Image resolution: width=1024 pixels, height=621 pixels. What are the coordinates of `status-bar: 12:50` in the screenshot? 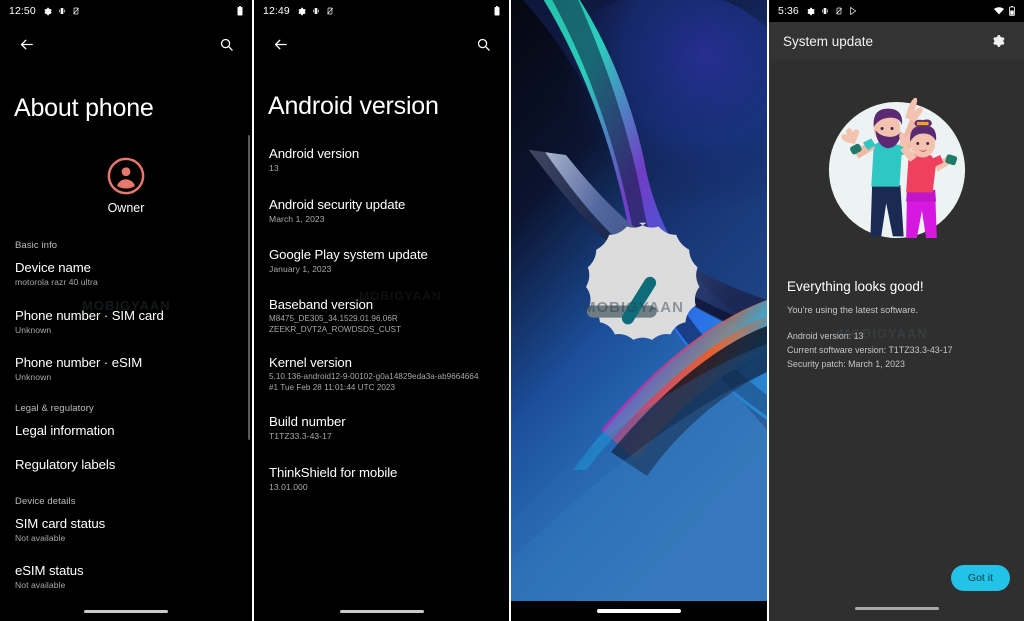 It's located at (126, 11).